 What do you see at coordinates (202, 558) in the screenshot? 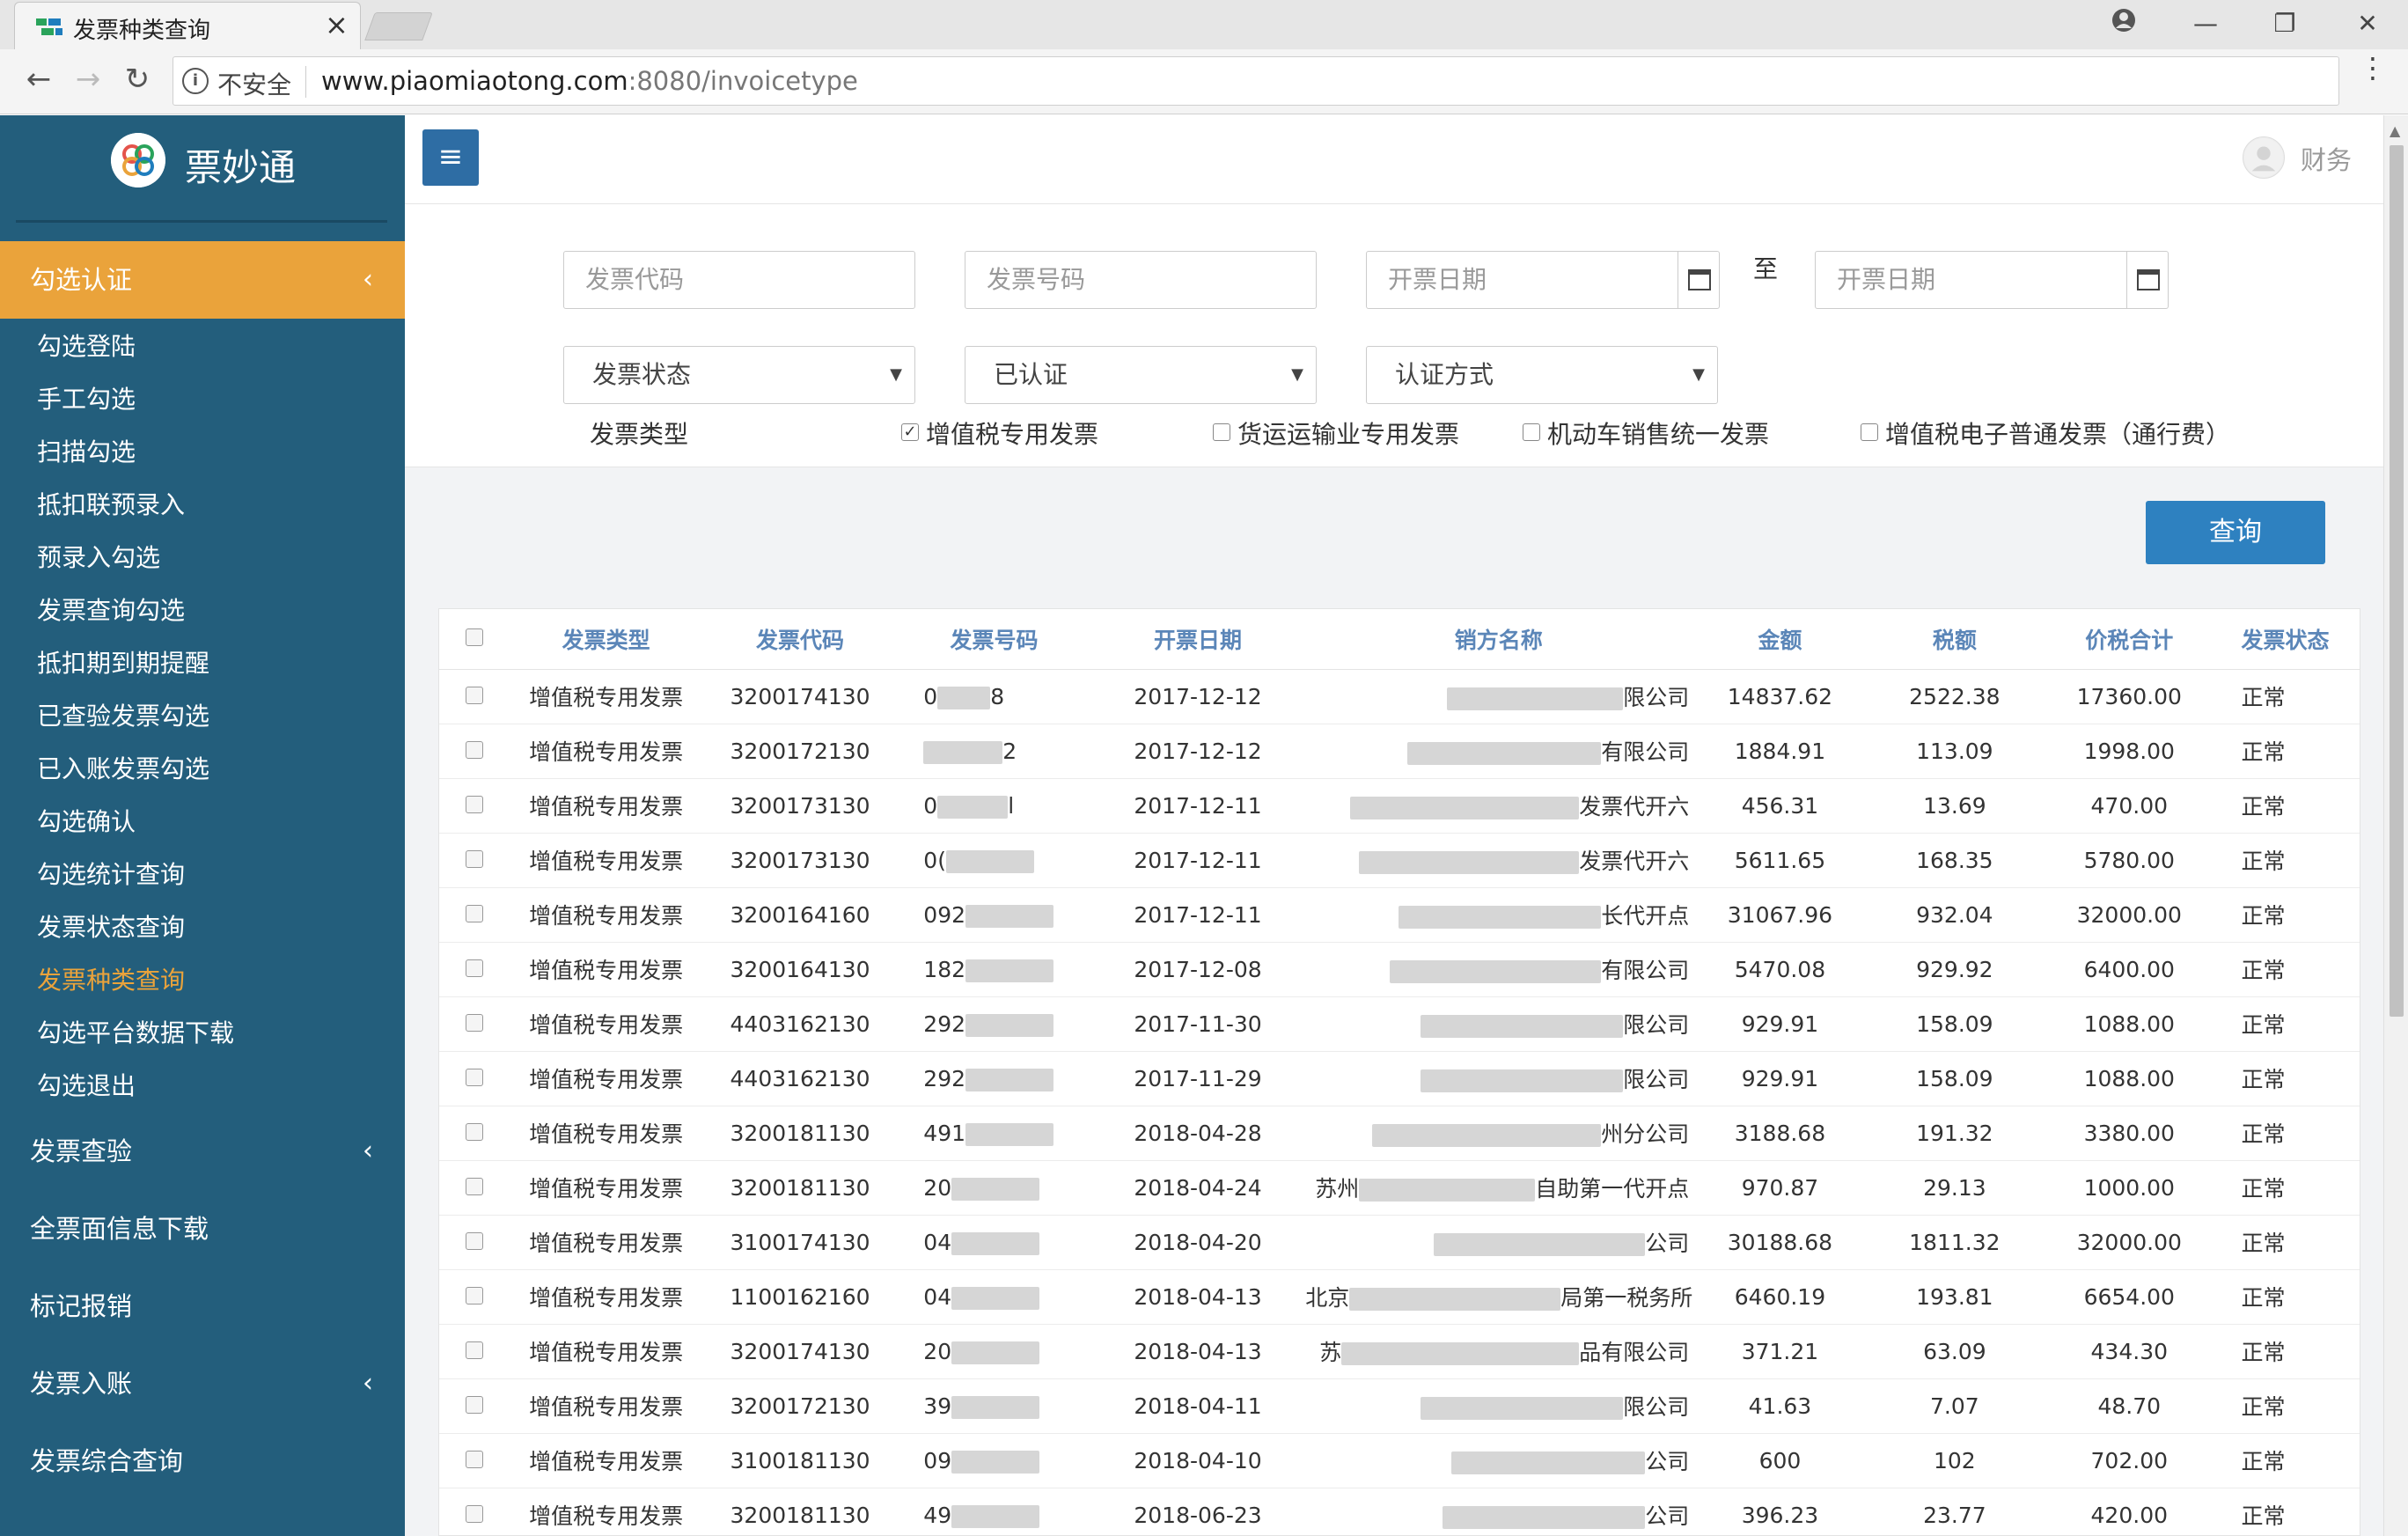
I see `sidebar-item-pre-entry-select: 预录入勾选` at bounding box center [202, 558].